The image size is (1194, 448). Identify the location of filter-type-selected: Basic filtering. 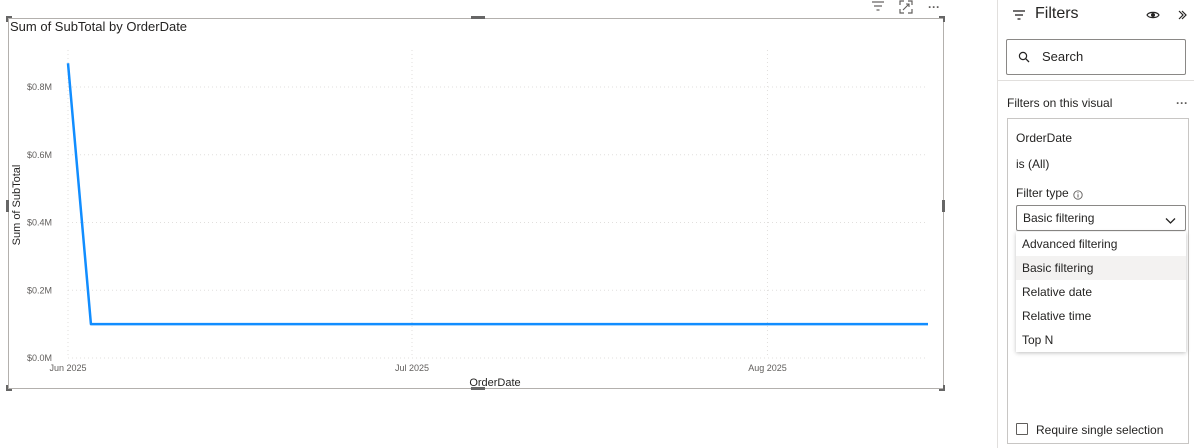
(1059, 218).